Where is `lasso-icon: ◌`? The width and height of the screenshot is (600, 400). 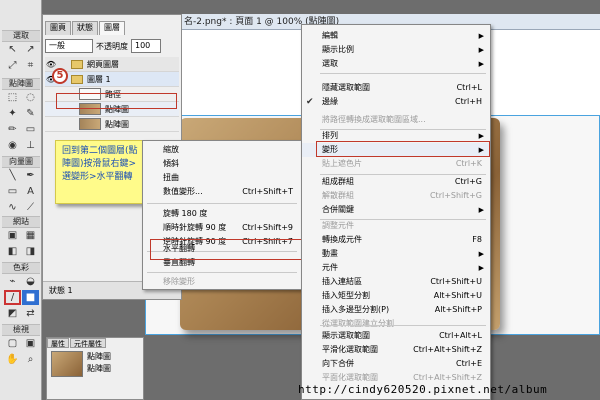
lasso-icon: ◌ is located at coordinates (30, 97).